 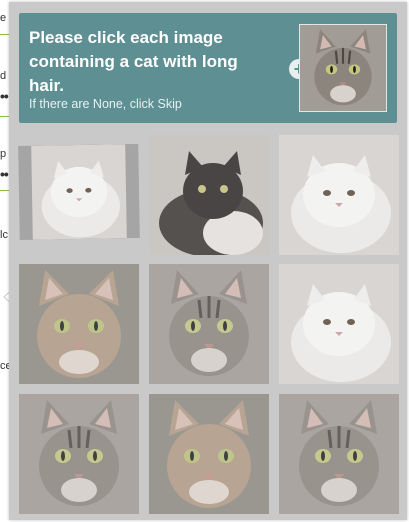 I want to click on background-text: p, so click(x=3, y=154).